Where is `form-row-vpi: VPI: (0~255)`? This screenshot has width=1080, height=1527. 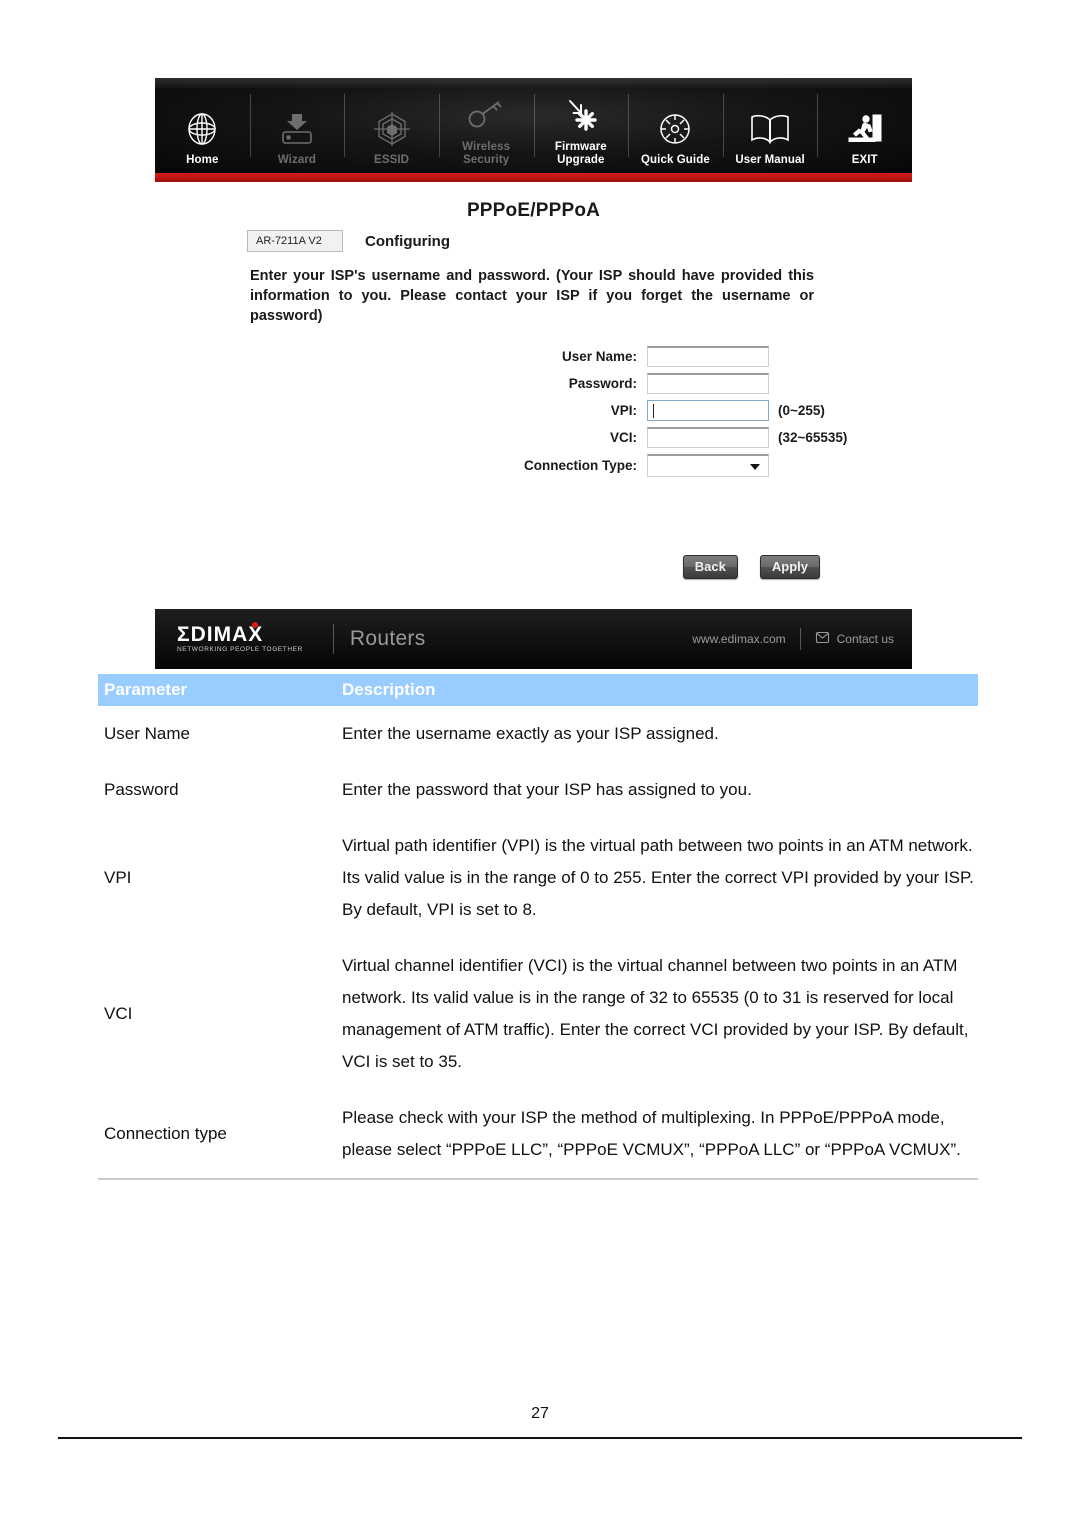
form-row-vpi: VPI: (0~255) is located at coordinates (533, 410).